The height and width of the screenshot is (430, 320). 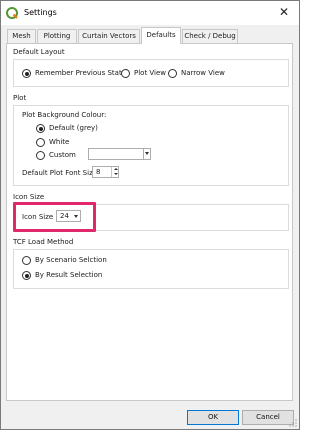 I want to click on tab-plotting: Plotting, so click(x=57, y=36).